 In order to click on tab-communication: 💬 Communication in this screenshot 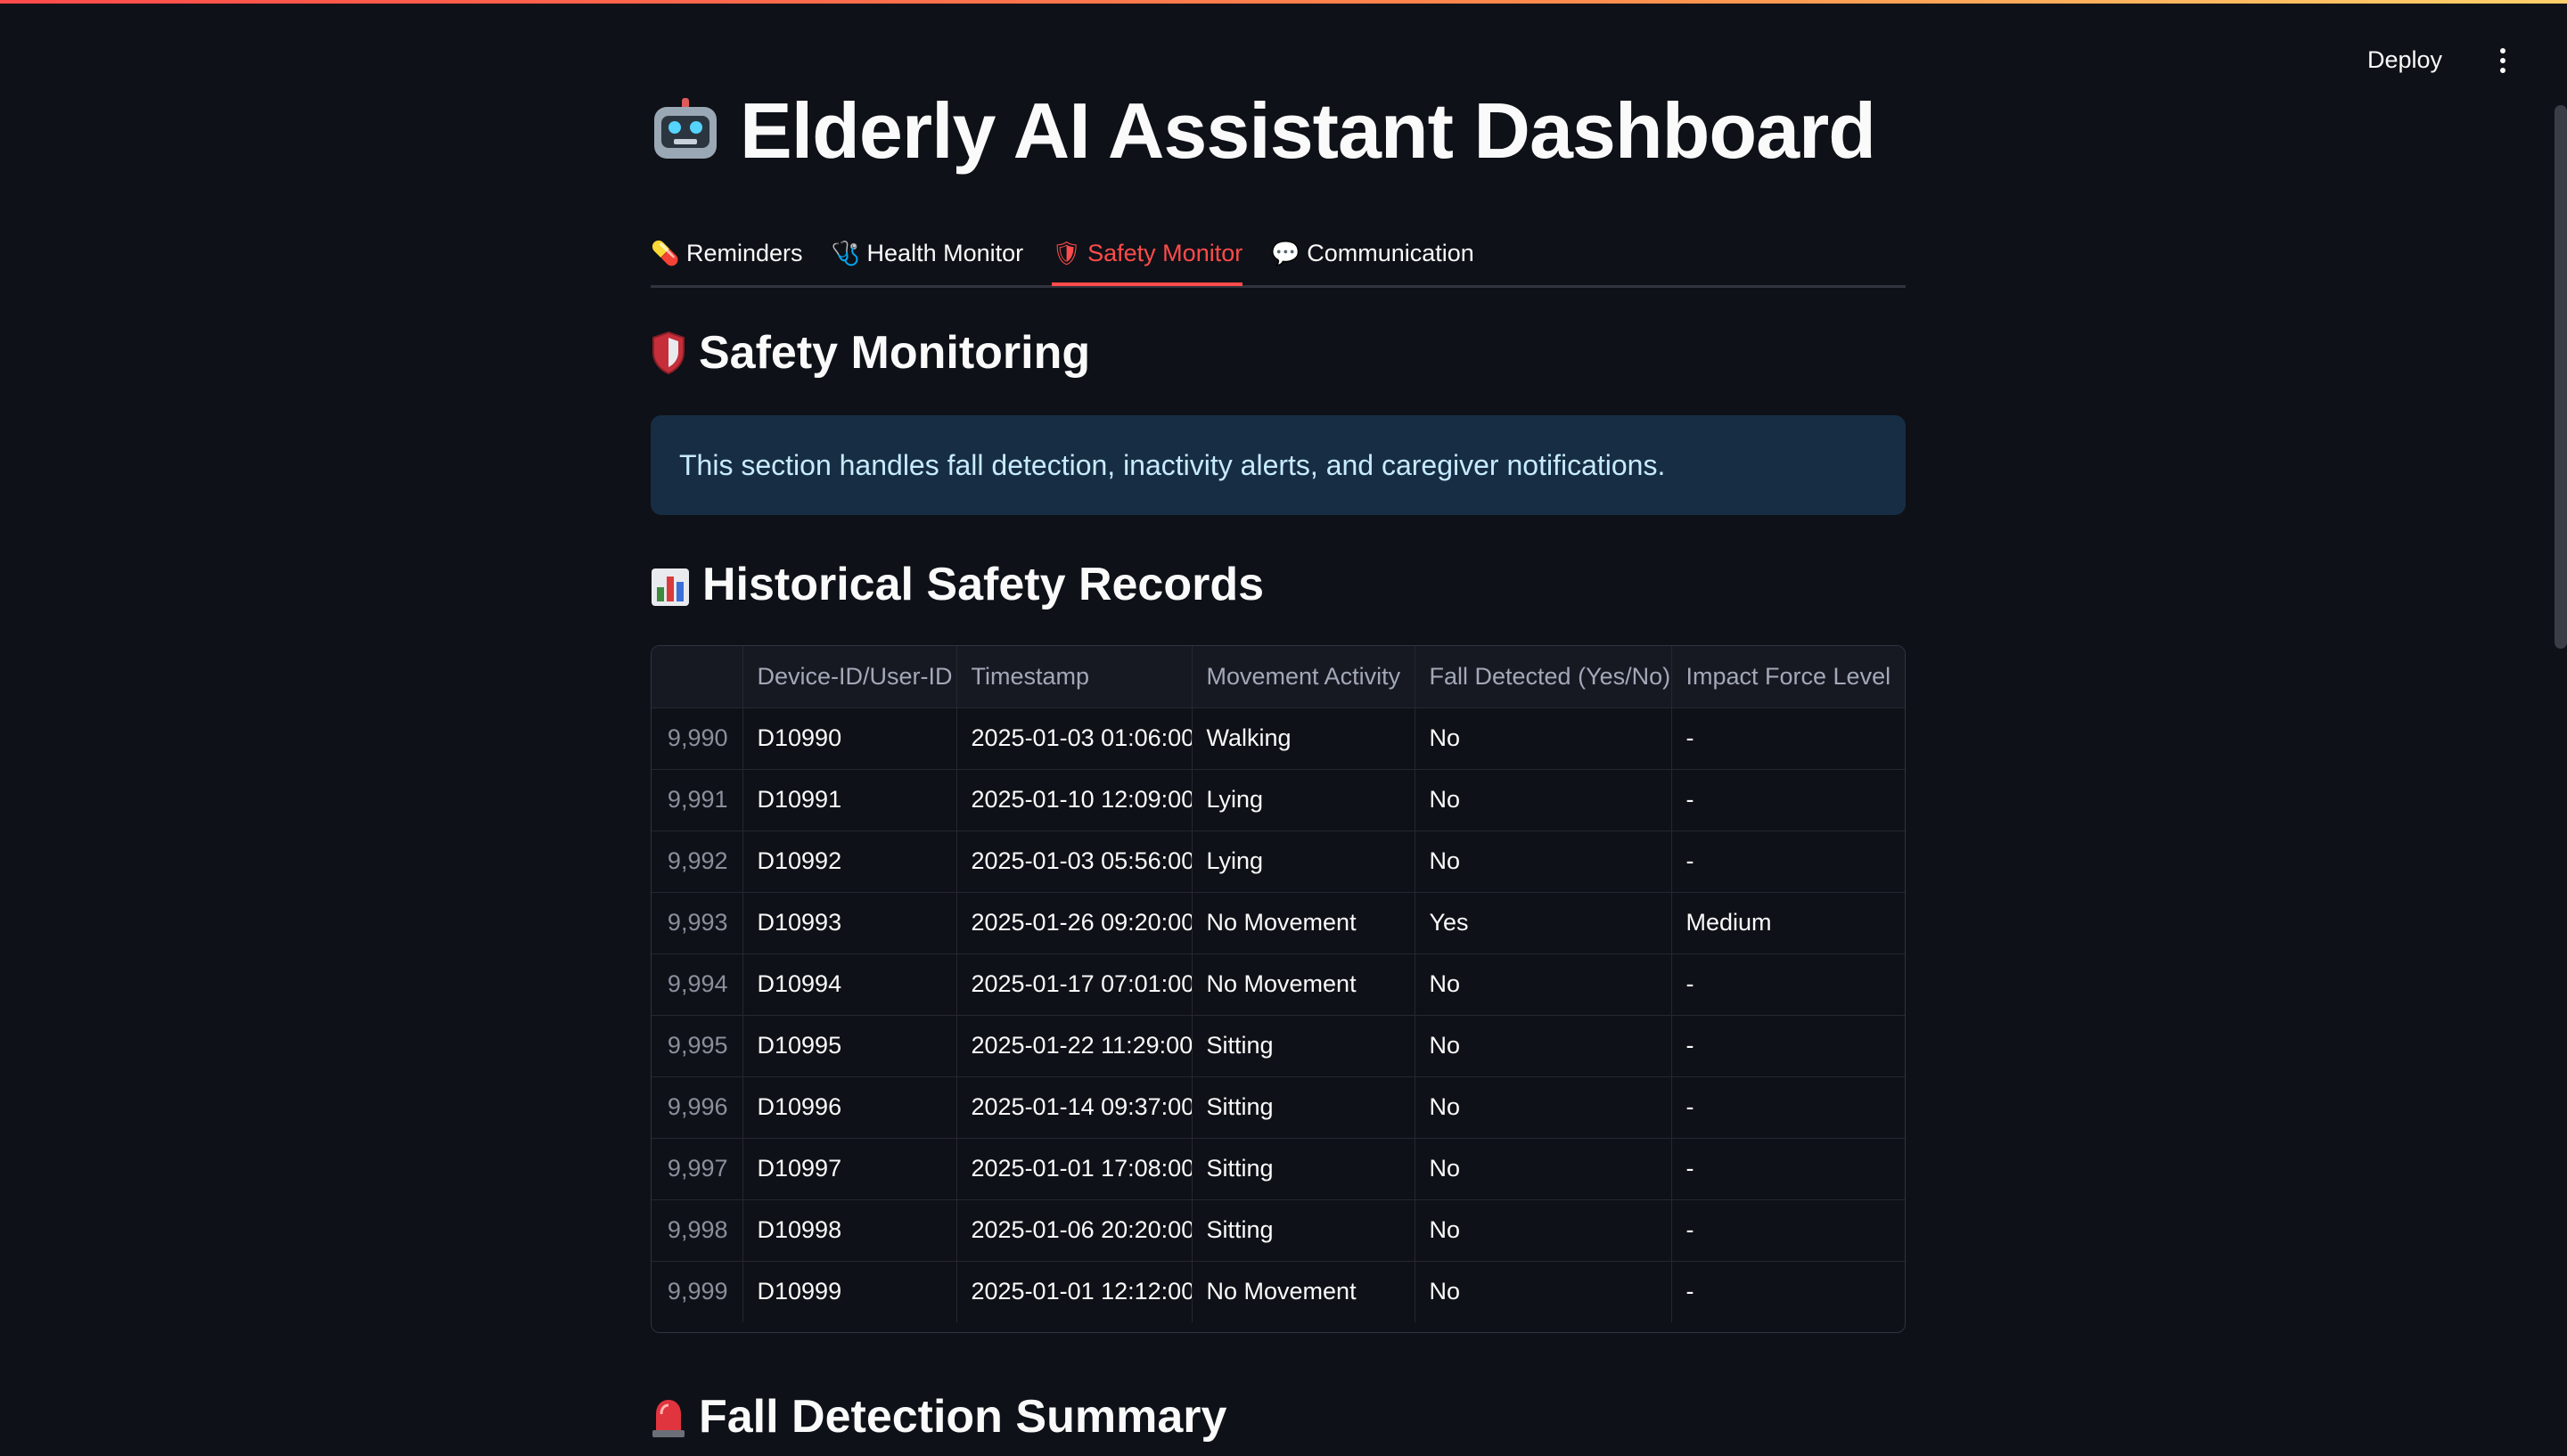, I will do `click(1372, 253)`.